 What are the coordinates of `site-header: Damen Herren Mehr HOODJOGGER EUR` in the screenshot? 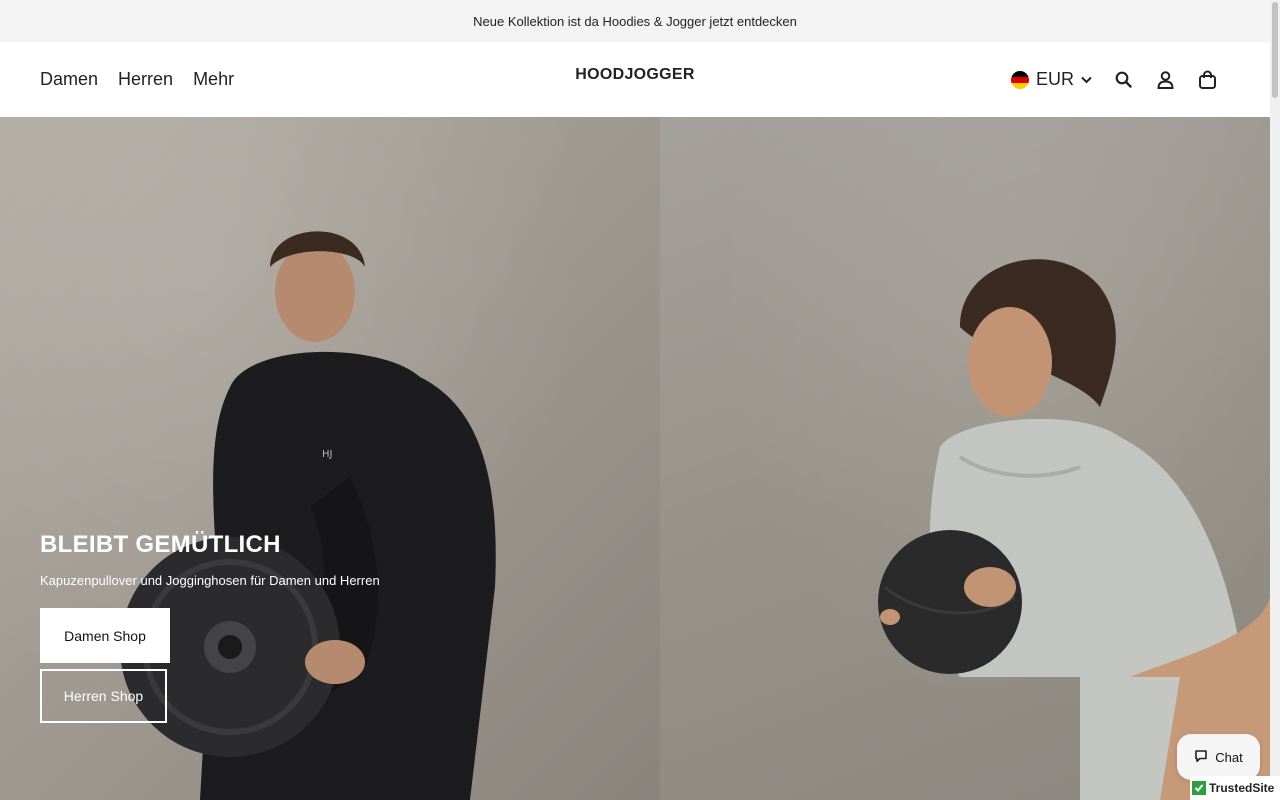 It's located at (635, 79).